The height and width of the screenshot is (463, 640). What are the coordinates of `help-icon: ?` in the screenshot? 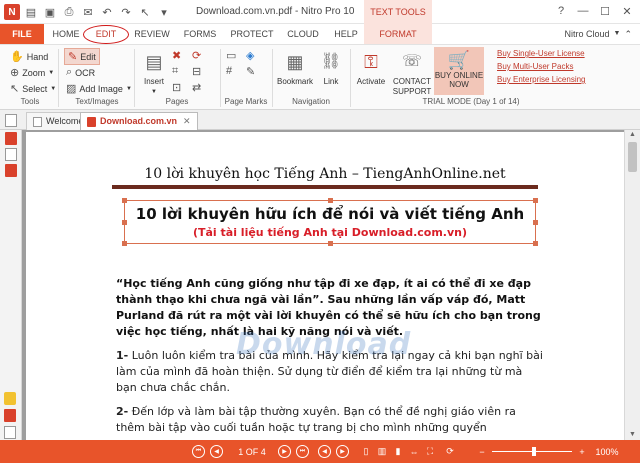 It's located at (561, 11).